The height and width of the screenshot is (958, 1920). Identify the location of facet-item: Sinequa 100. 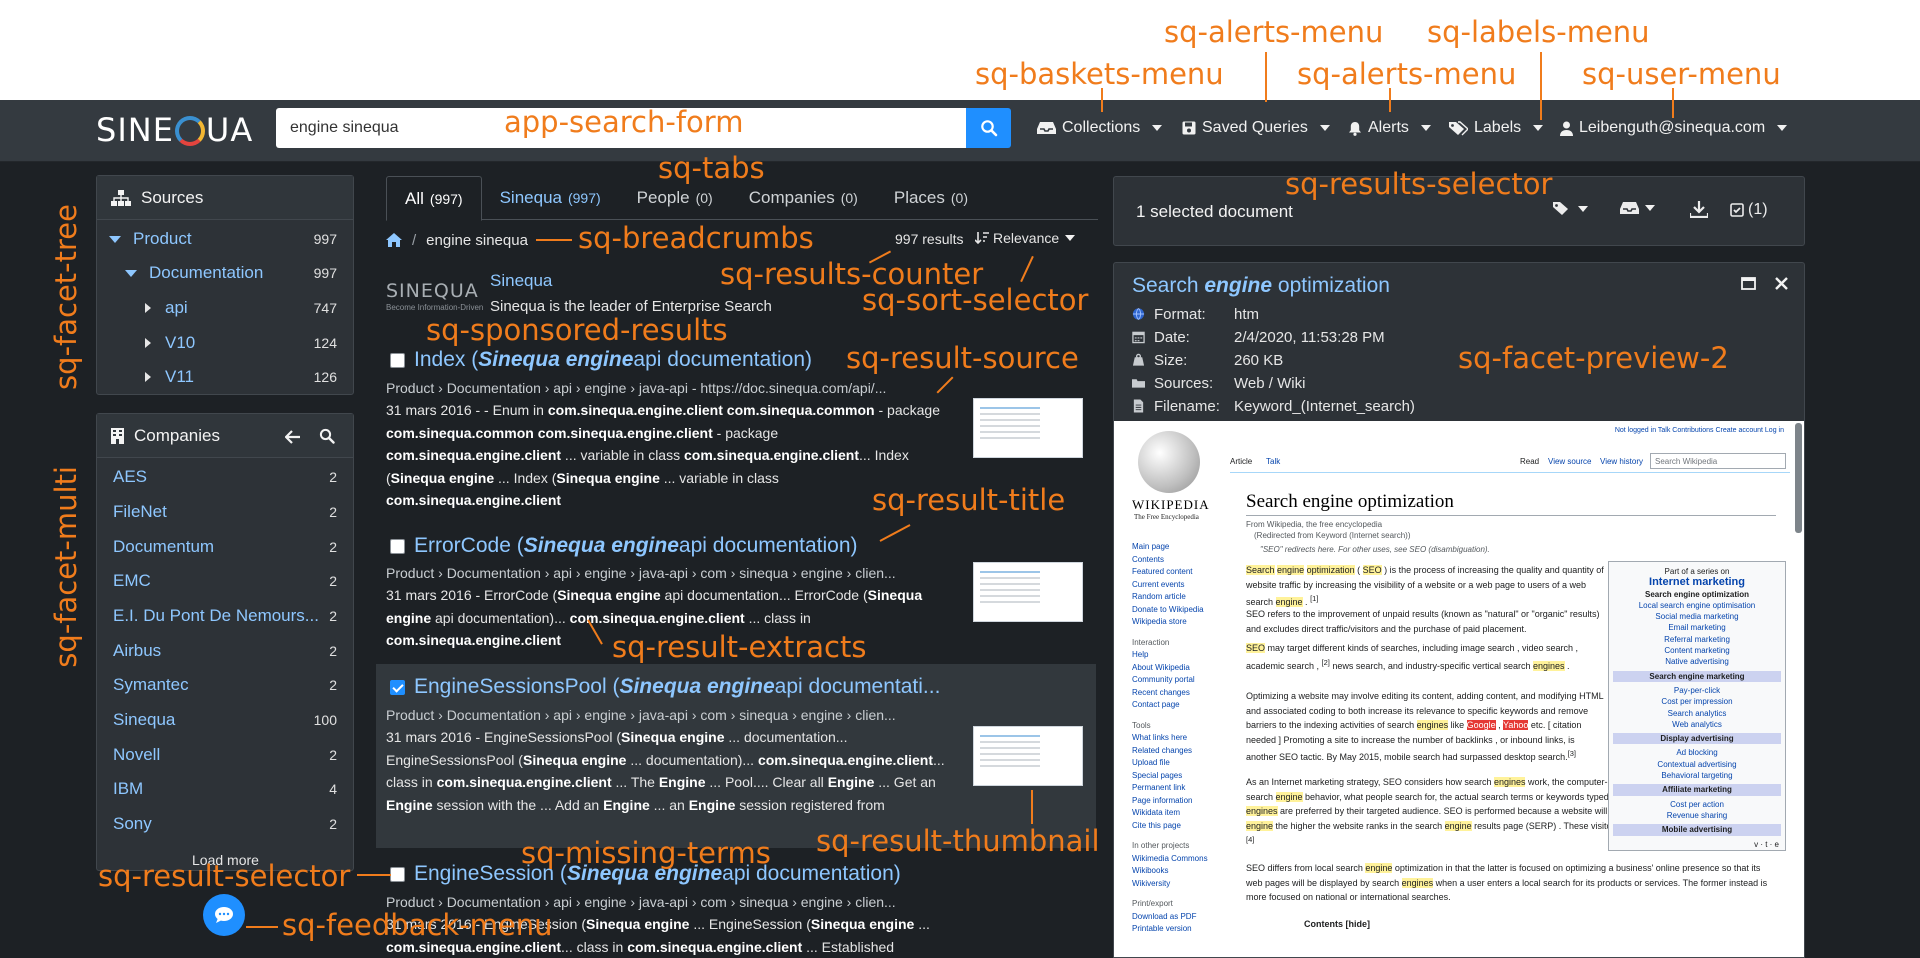
(225, 720).